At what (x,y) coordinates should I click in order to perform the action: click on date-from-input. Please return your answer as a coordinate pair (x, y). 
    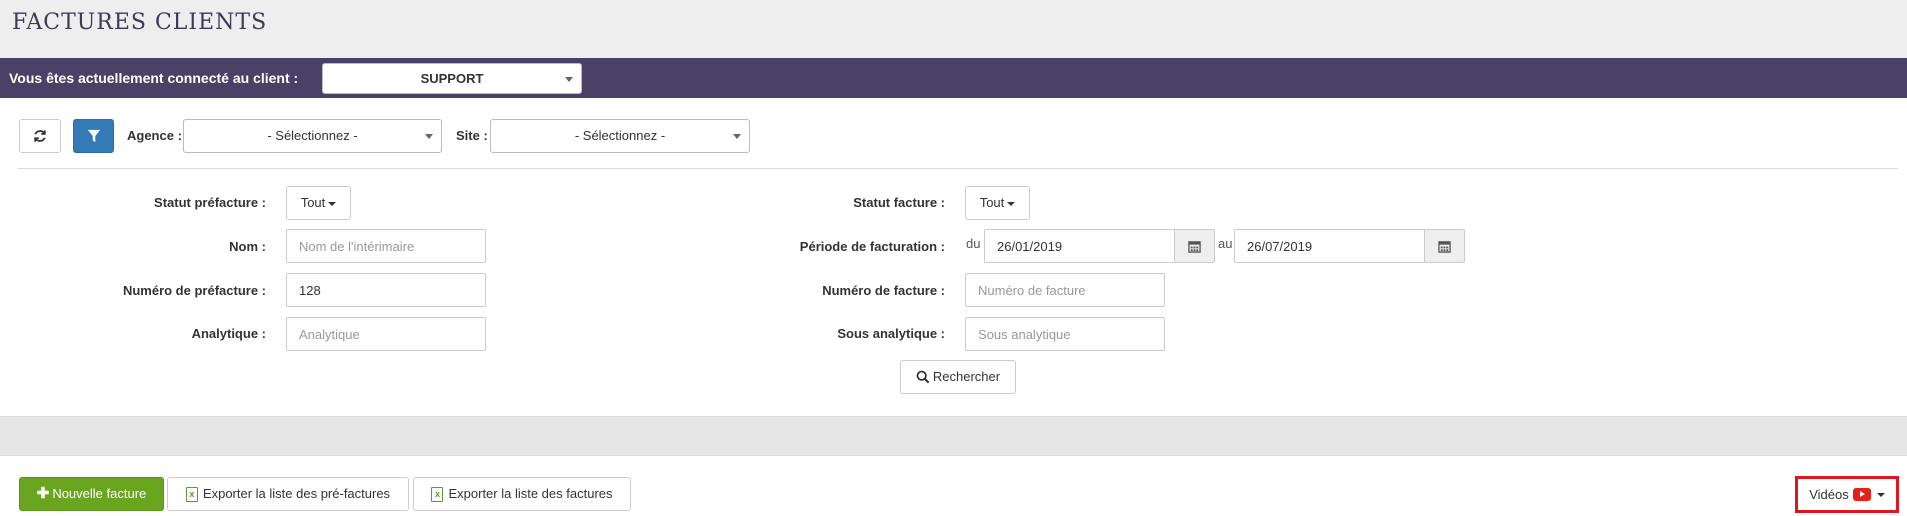
    Looking at the image, I should click on (1079, 246).